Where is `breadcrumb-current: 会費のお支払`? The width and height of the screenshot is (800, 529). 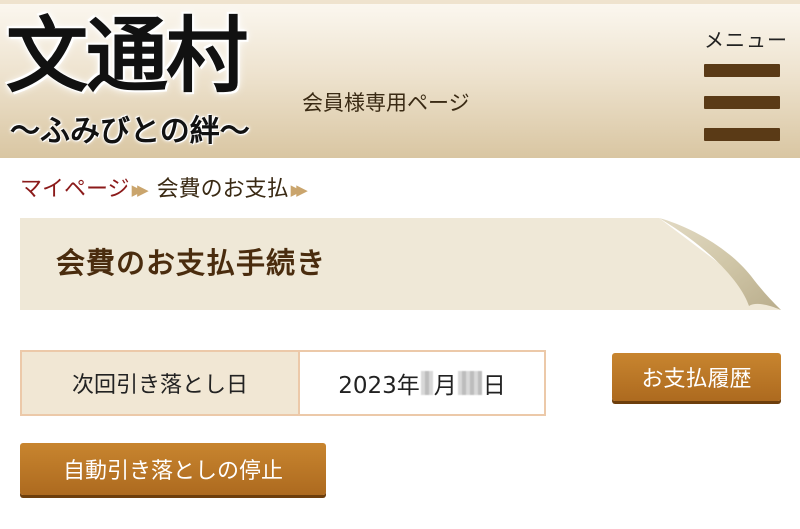 breadcrumb-current: 会費のお支払 is located at coordinates (222, 189).